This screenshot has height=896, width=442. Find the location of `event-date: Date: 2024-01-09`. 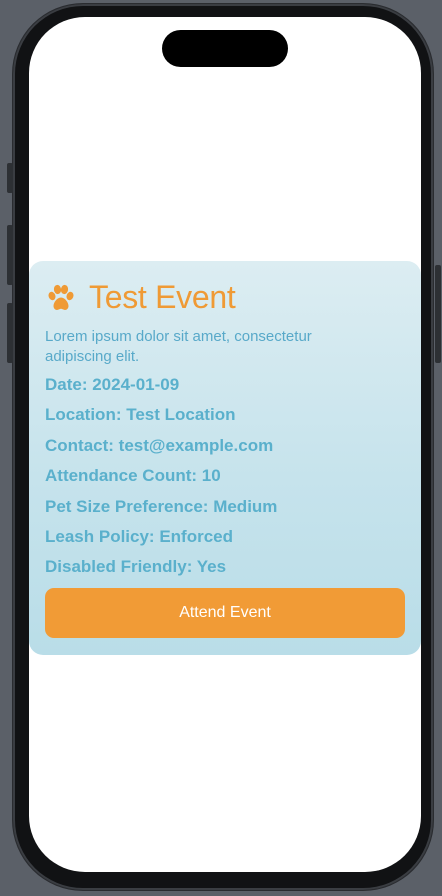

event-date: Date: 2024-01-09 is located at coordinates (112, 384).